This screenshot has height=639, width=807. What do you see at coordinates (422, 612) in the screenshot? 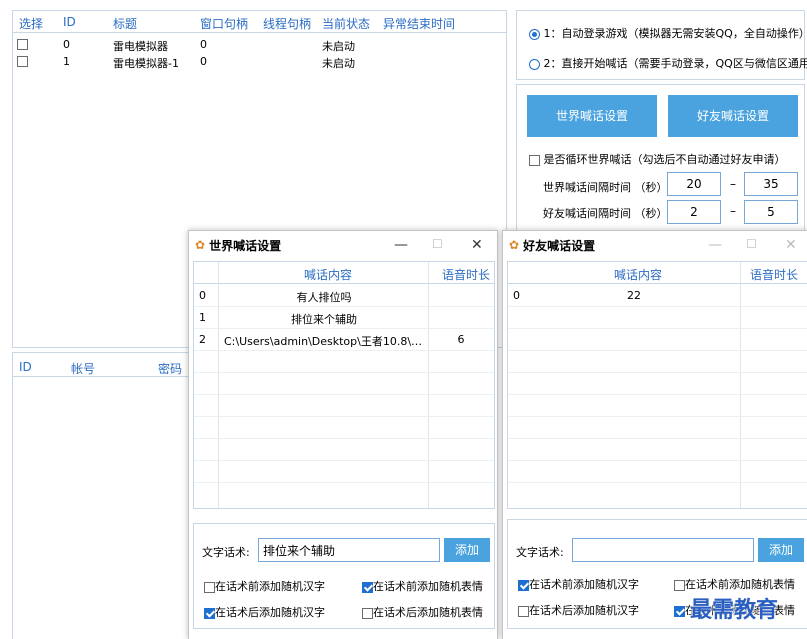
I see `suffix-random-emoji-checkbox: 在话术后添加随机表情` at bounding box center [422, 612].